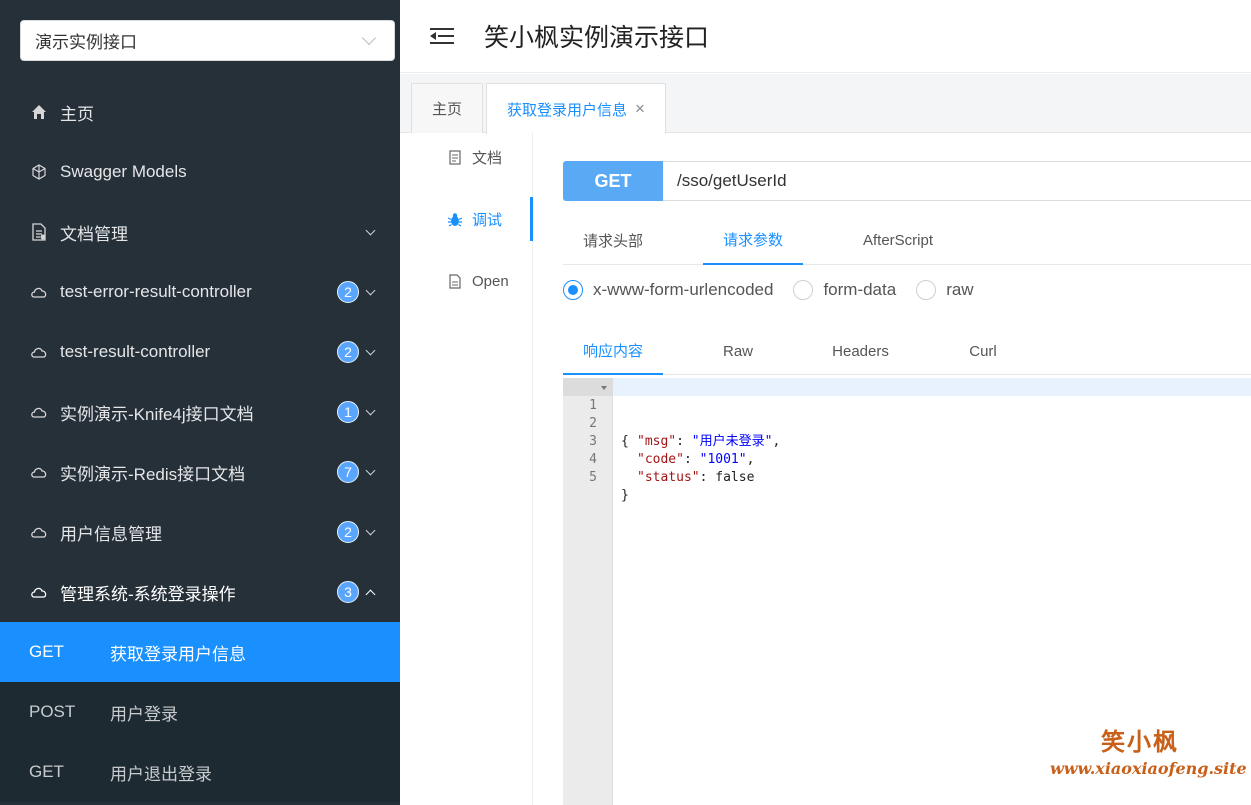  Describe the element at coordinates (576, 108) in the screenshot. I see `tab-get-login-user: 获取登录用户信息 ×` at that location.